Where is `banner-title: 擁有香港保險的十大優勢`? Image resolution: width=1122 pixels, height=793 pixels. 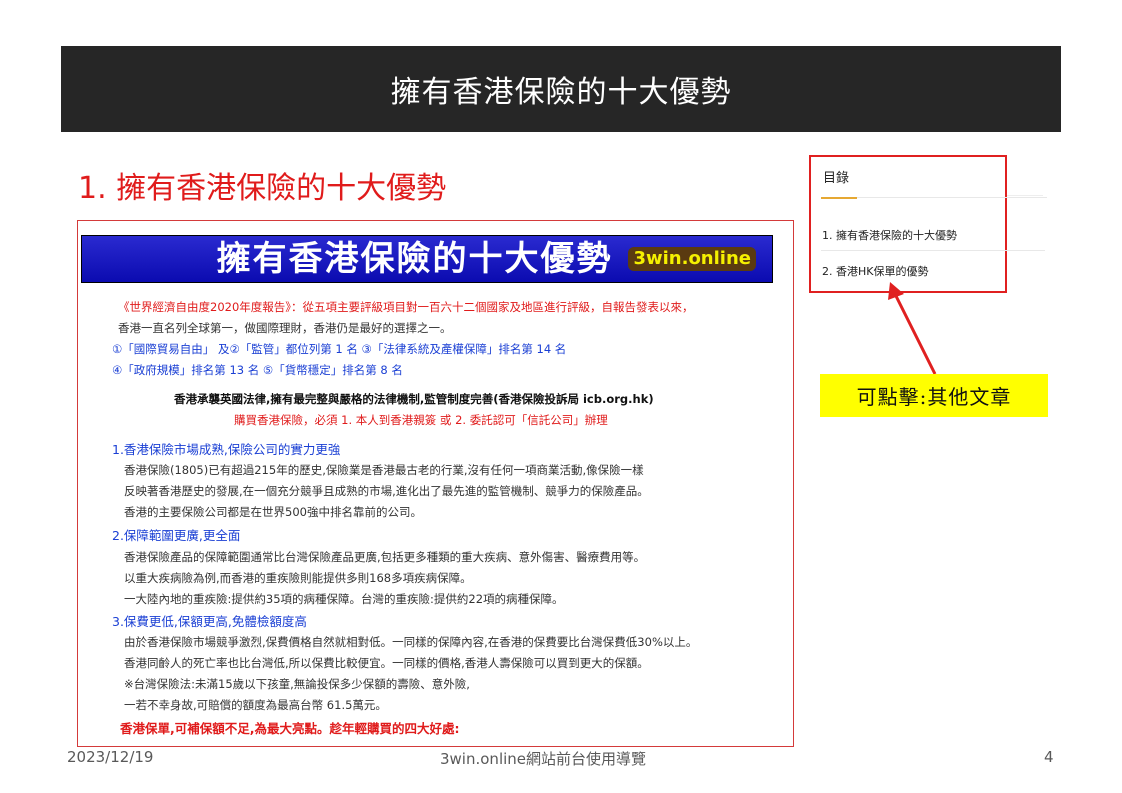 banner-title: 擁有香港保險的十大優勢 is located at coordinates (414, 258).